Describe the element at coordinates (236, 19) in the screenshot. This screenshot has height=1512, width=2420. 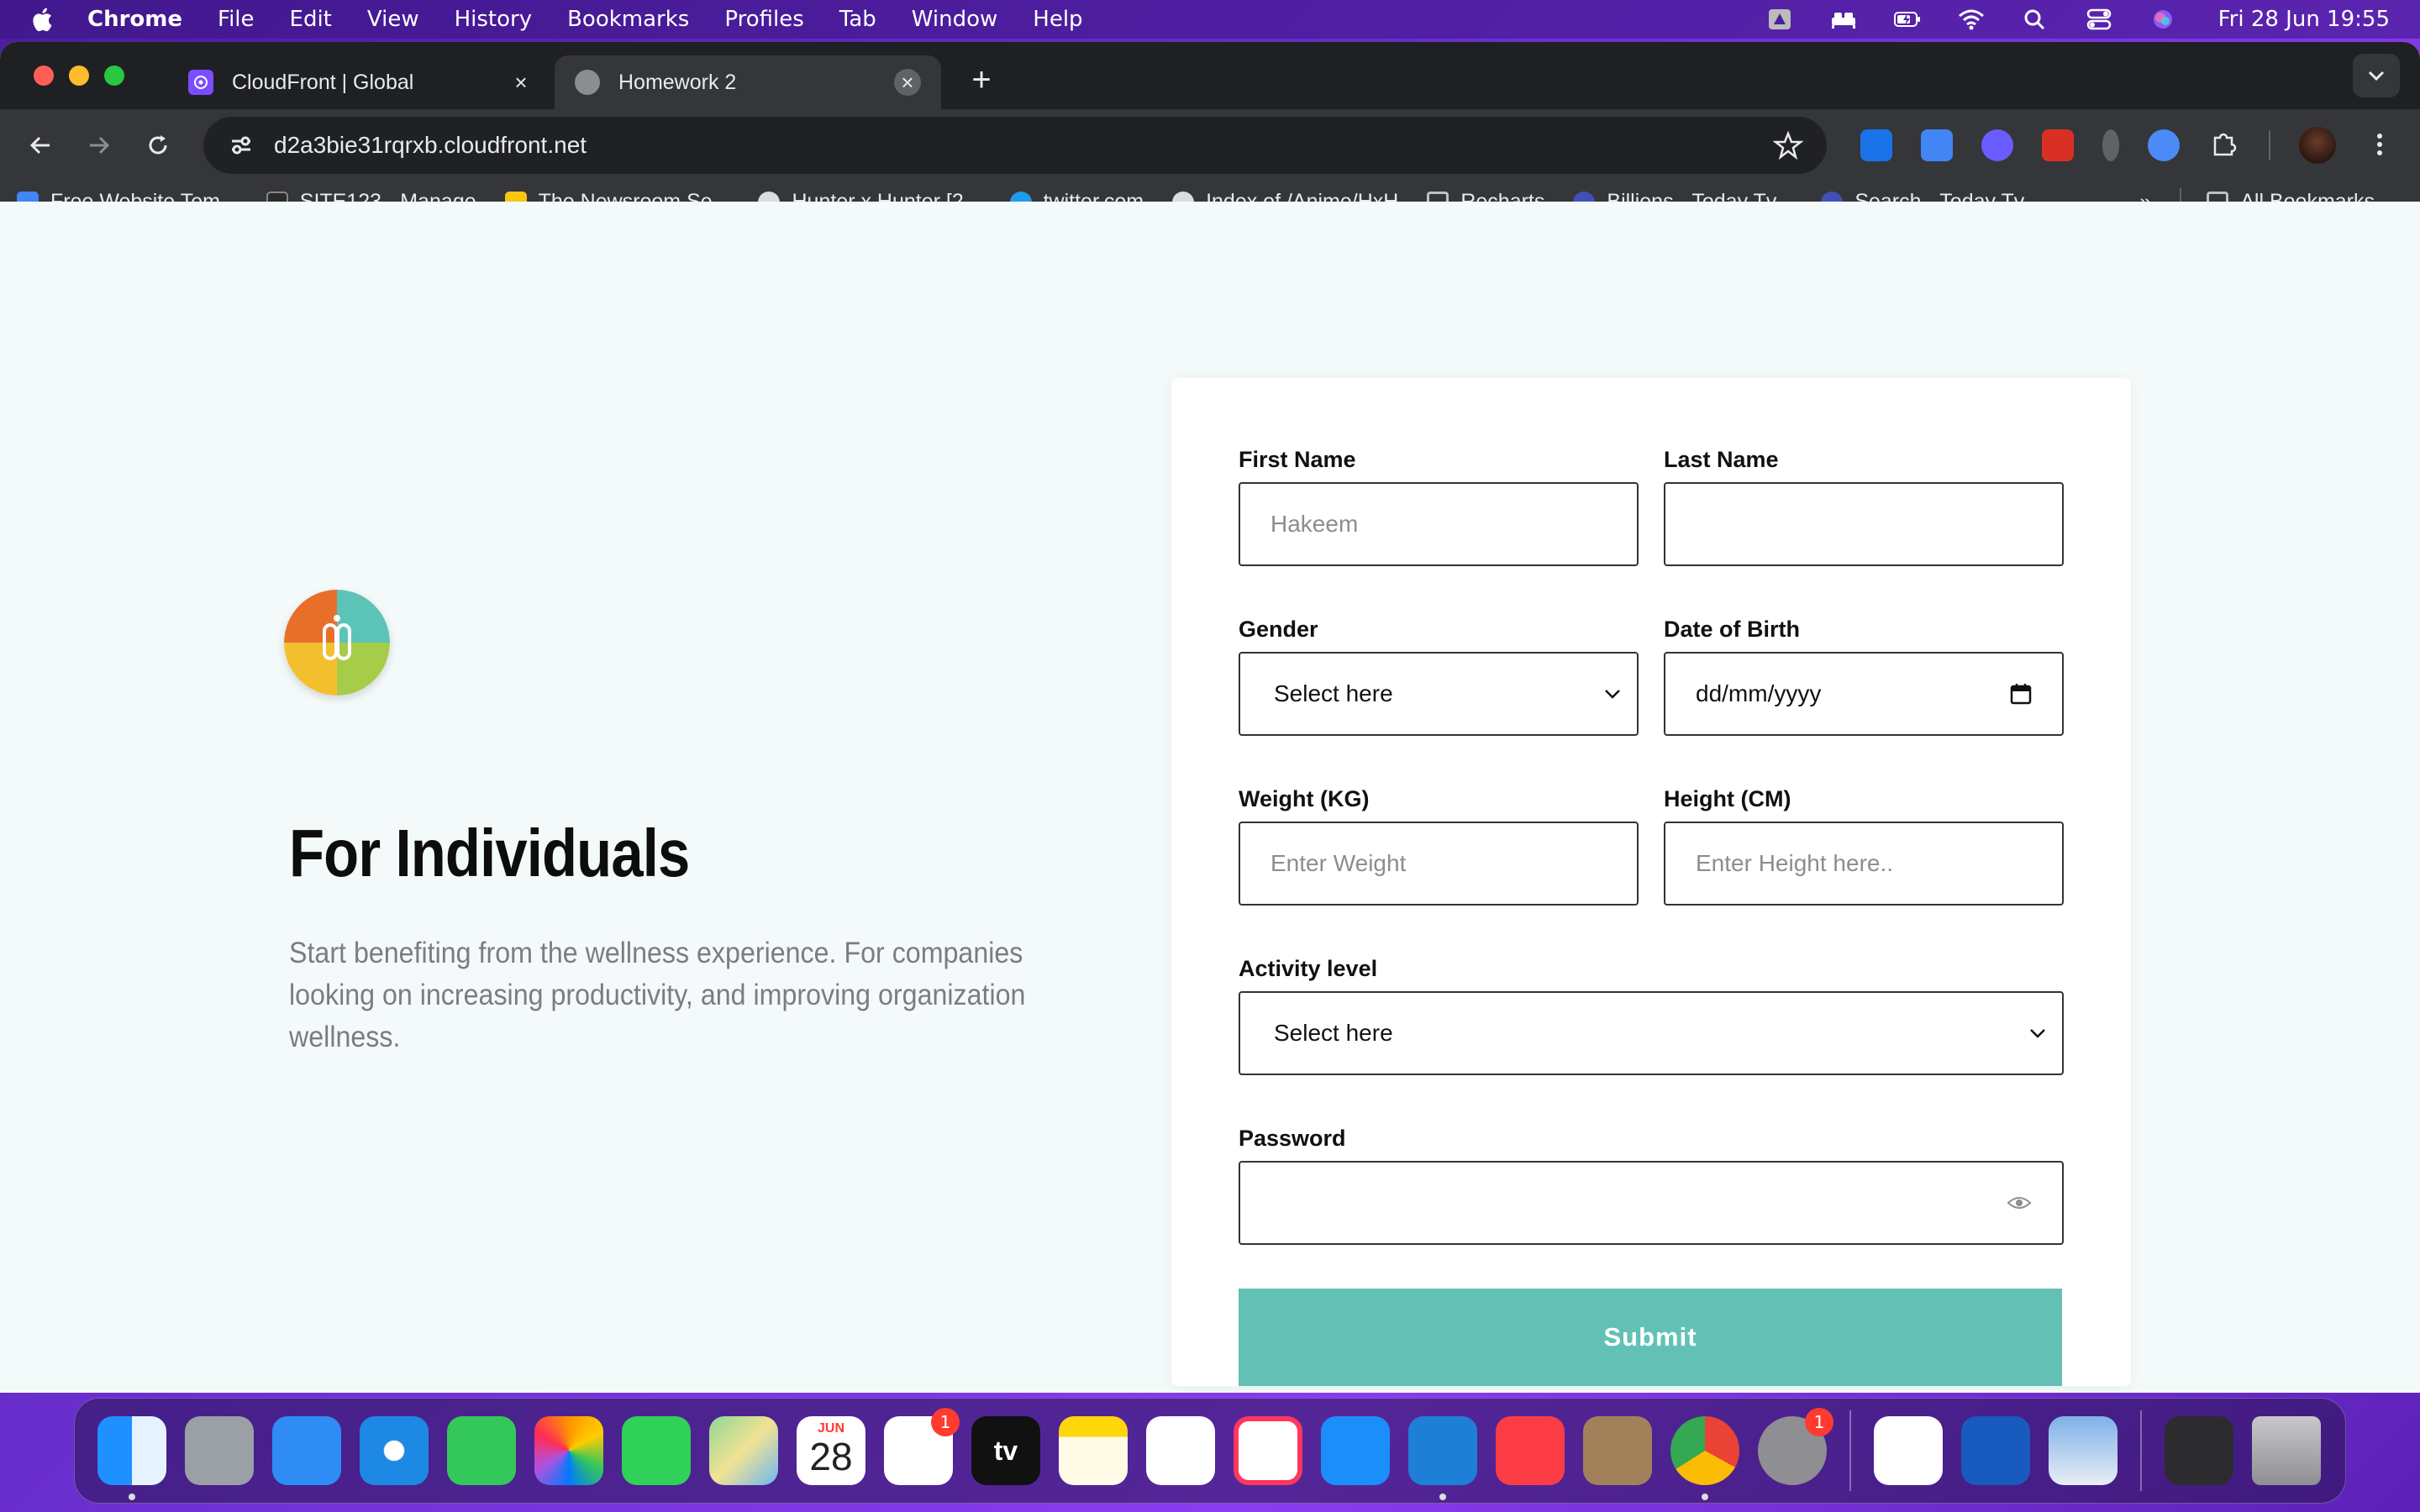
I see `menu-file: File` at that location.